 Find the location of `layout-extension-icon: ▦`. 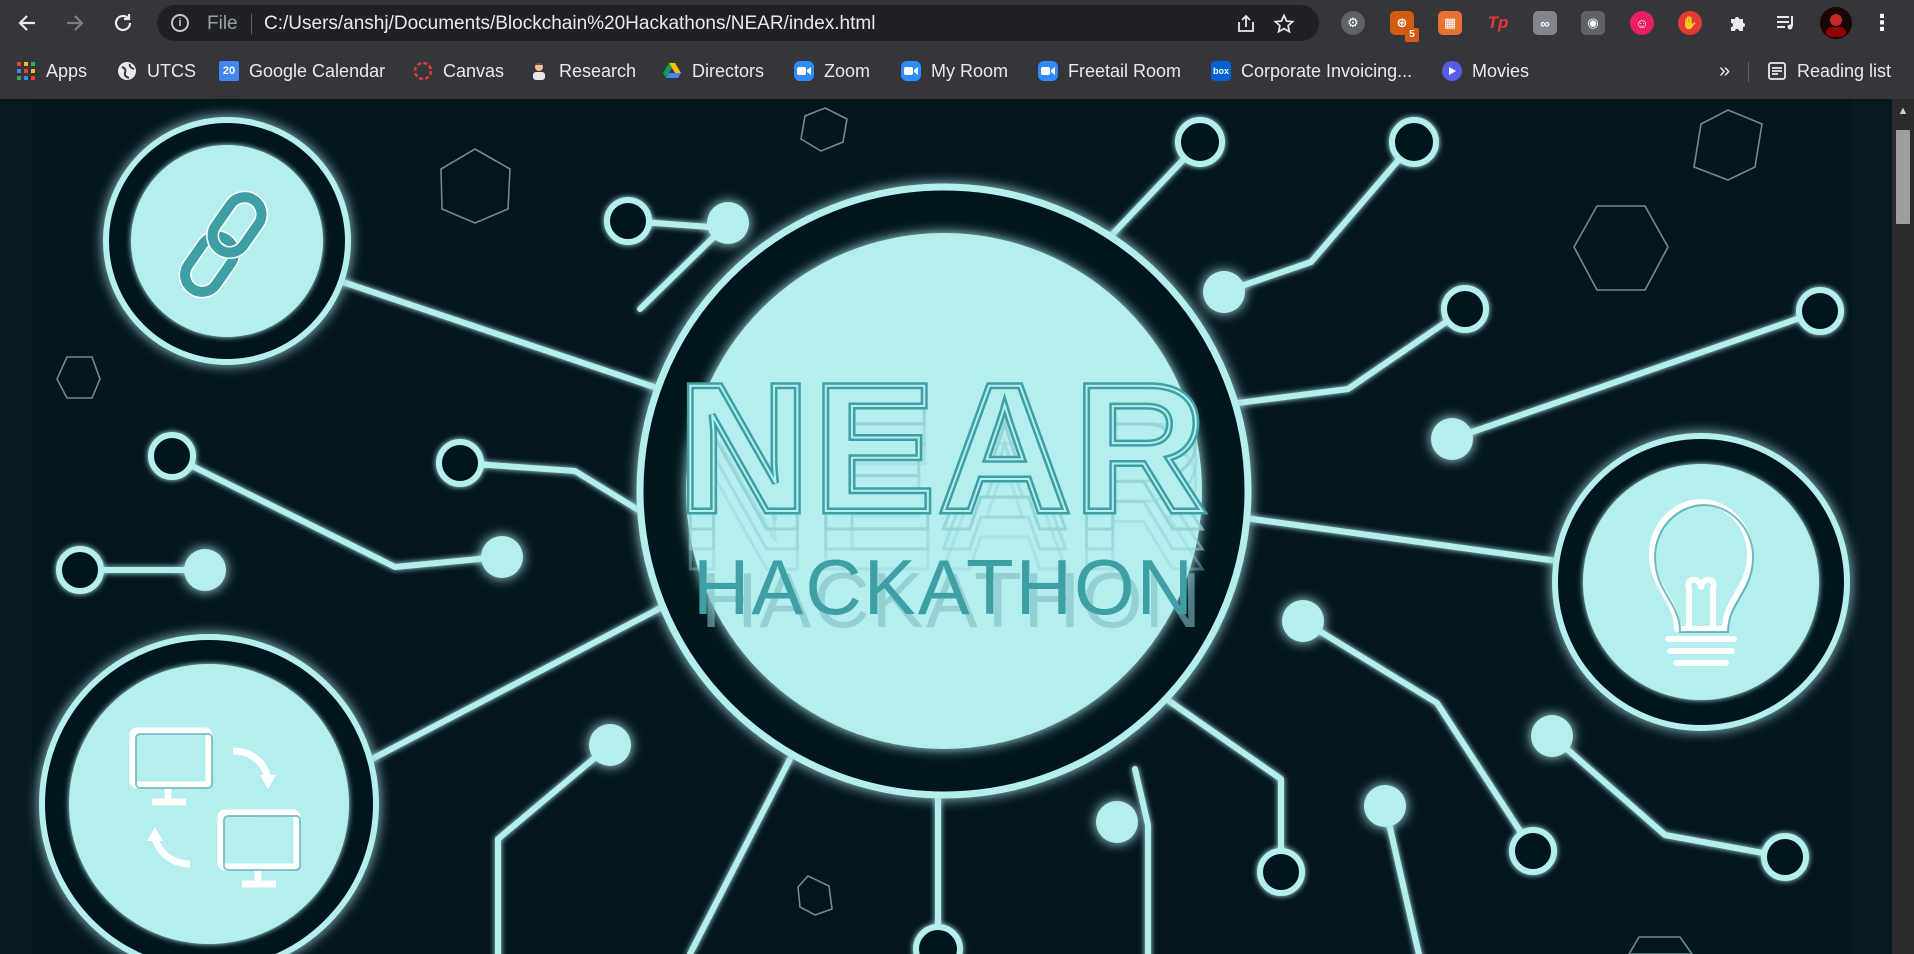

layout-extension-icon: ▦ is located at coordinates (1450, 23).